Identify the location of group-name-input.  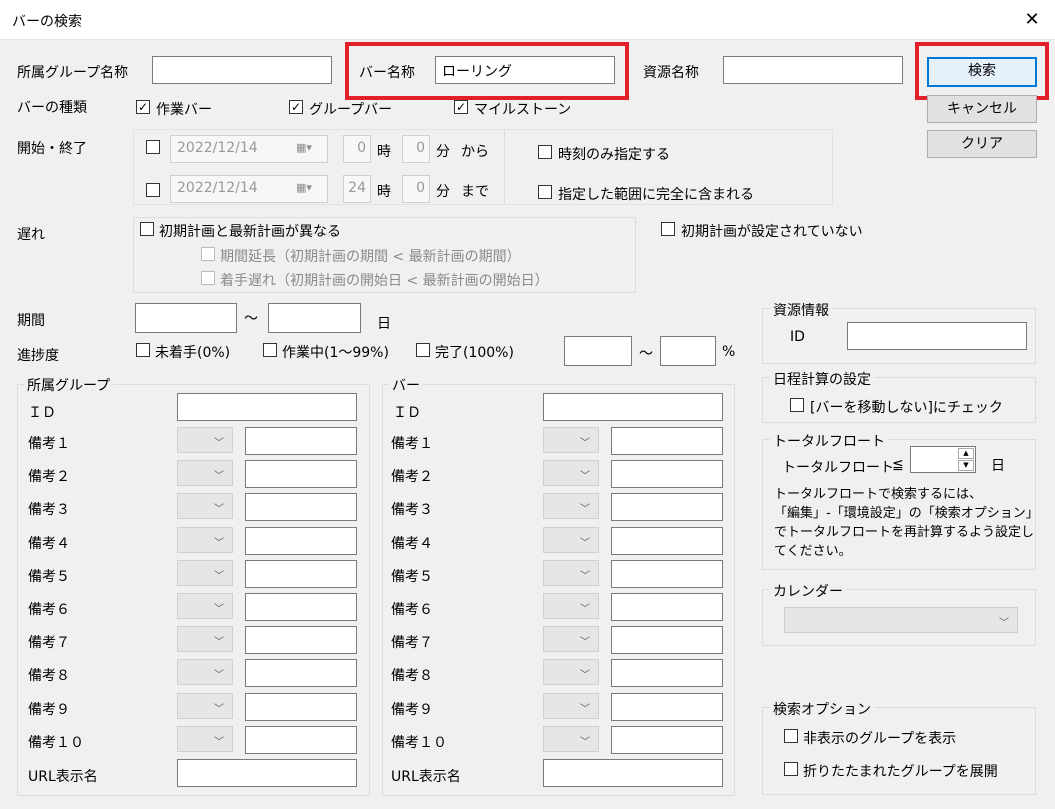
(242, 70).